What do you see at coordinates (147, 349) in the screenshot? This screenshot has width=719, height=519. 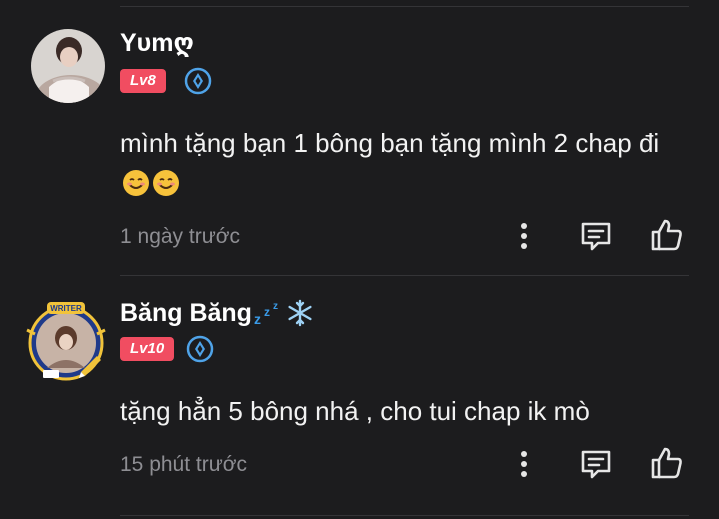 I see `level-badge: Lv10` at bounding box center [147, 349].